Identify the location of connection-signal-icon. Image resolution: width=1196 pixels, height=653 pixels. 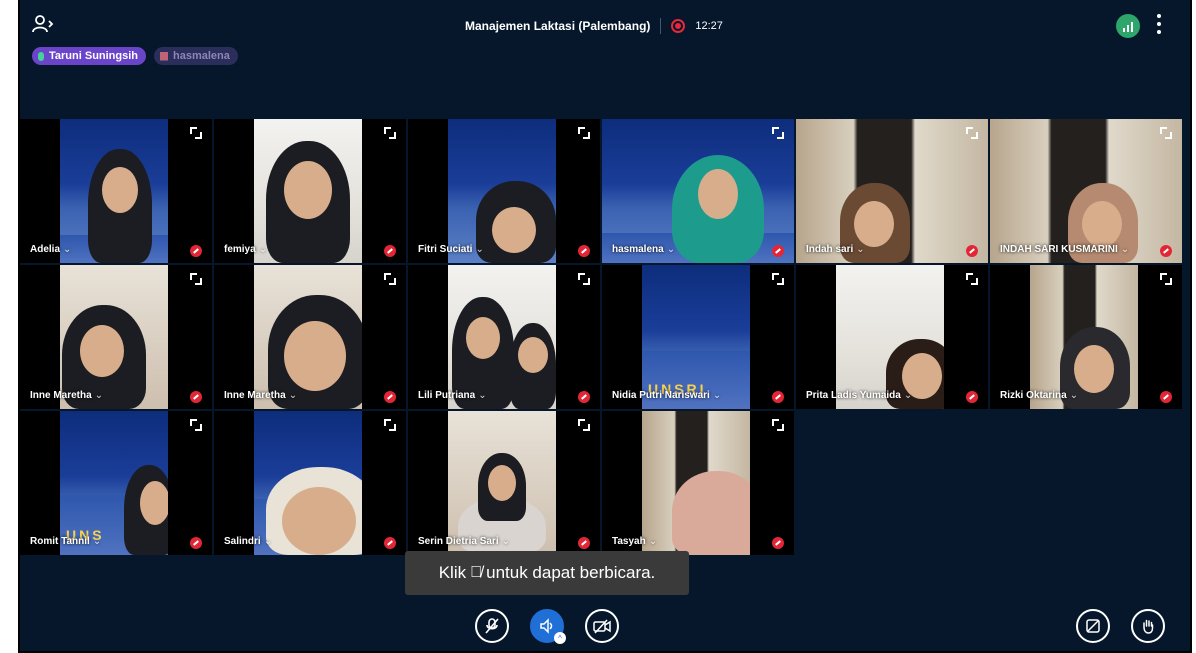
(1128, 26).